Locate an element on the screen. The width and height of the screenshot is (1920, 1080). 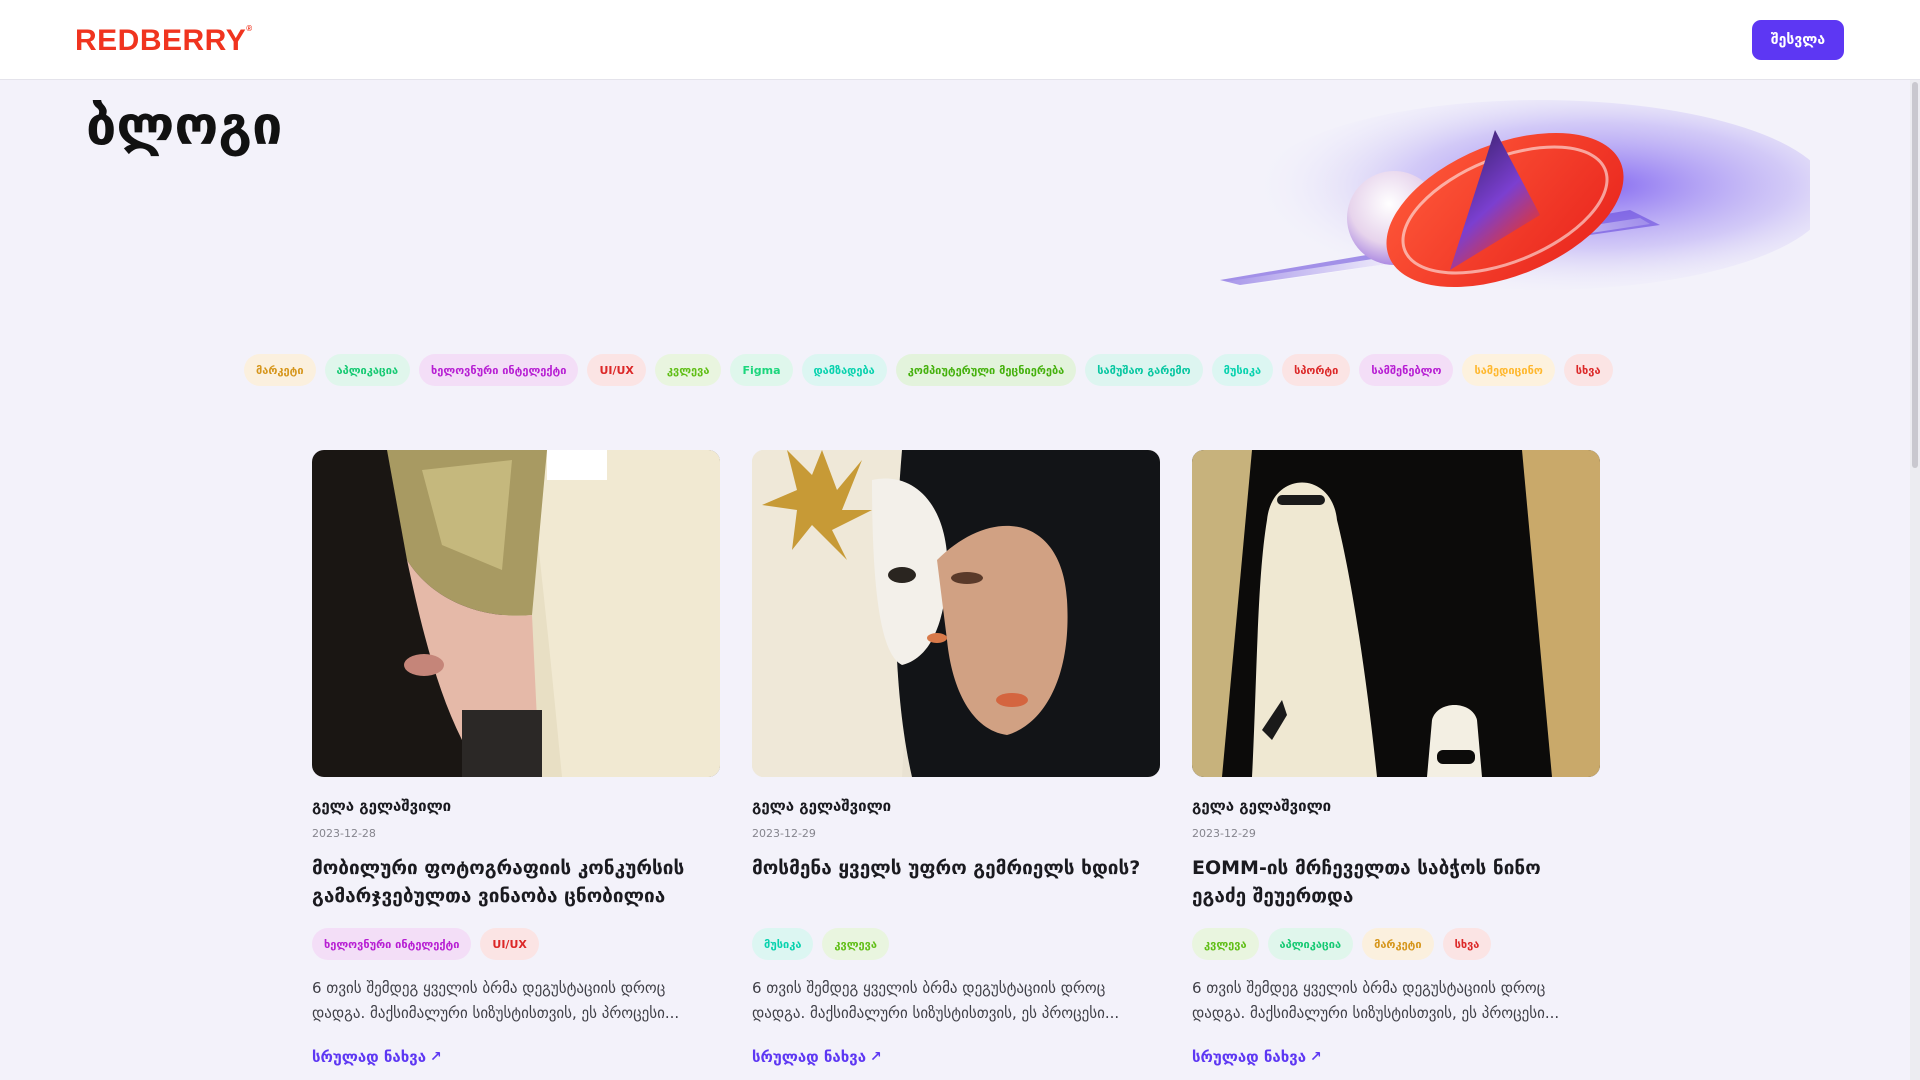
post-tag-chip: სხვა is located at coordinates (1467, 944).